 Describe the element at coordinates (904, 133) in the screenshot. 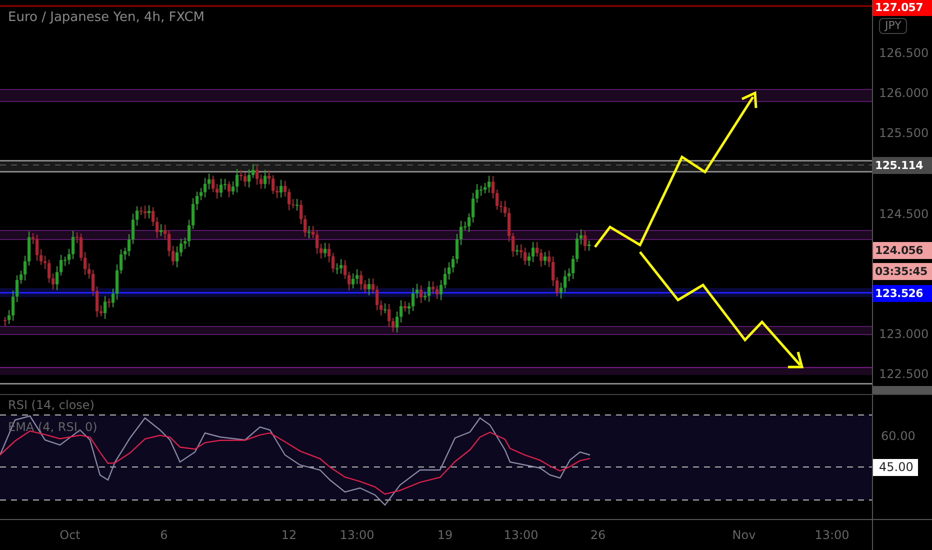

I see `price-tick-label: 125.500` at that location.